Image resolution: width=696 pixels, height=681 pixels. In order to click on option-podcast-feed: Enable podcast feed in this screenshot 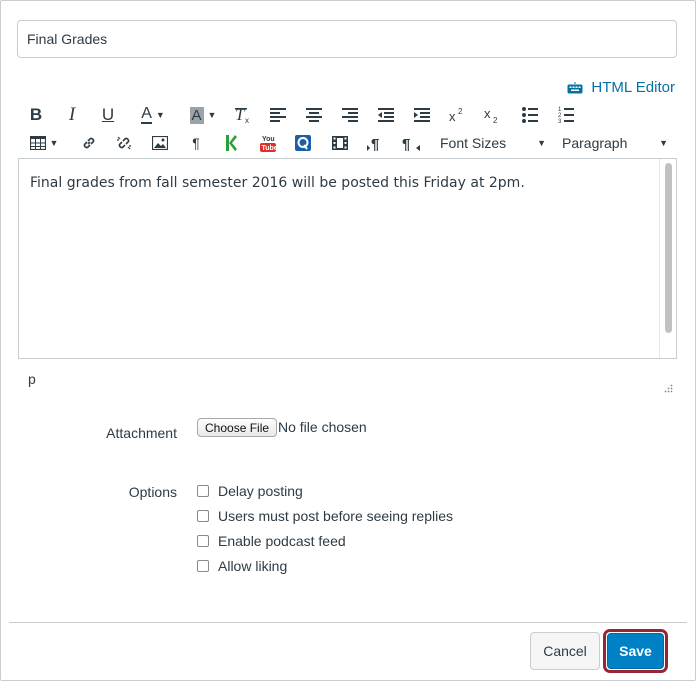, I will do `click(271, 541)`.